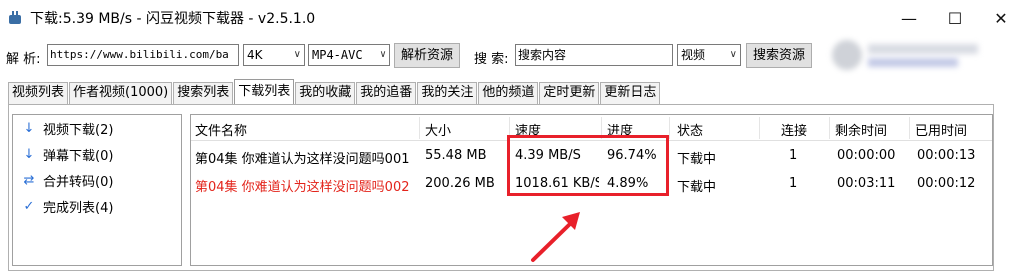 This screenshot has height=275, width=1024. I want to click on maximize-button: ☐, so click(955, 18).